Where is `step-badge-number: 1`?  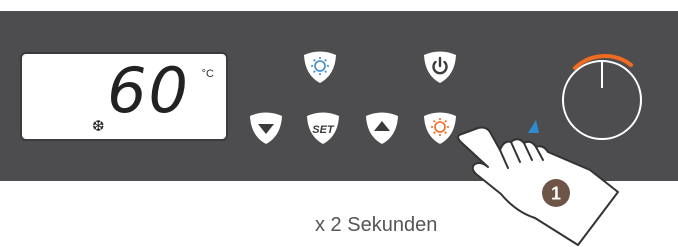
step-badge-number: 1 is located at coordinates (556, 194).